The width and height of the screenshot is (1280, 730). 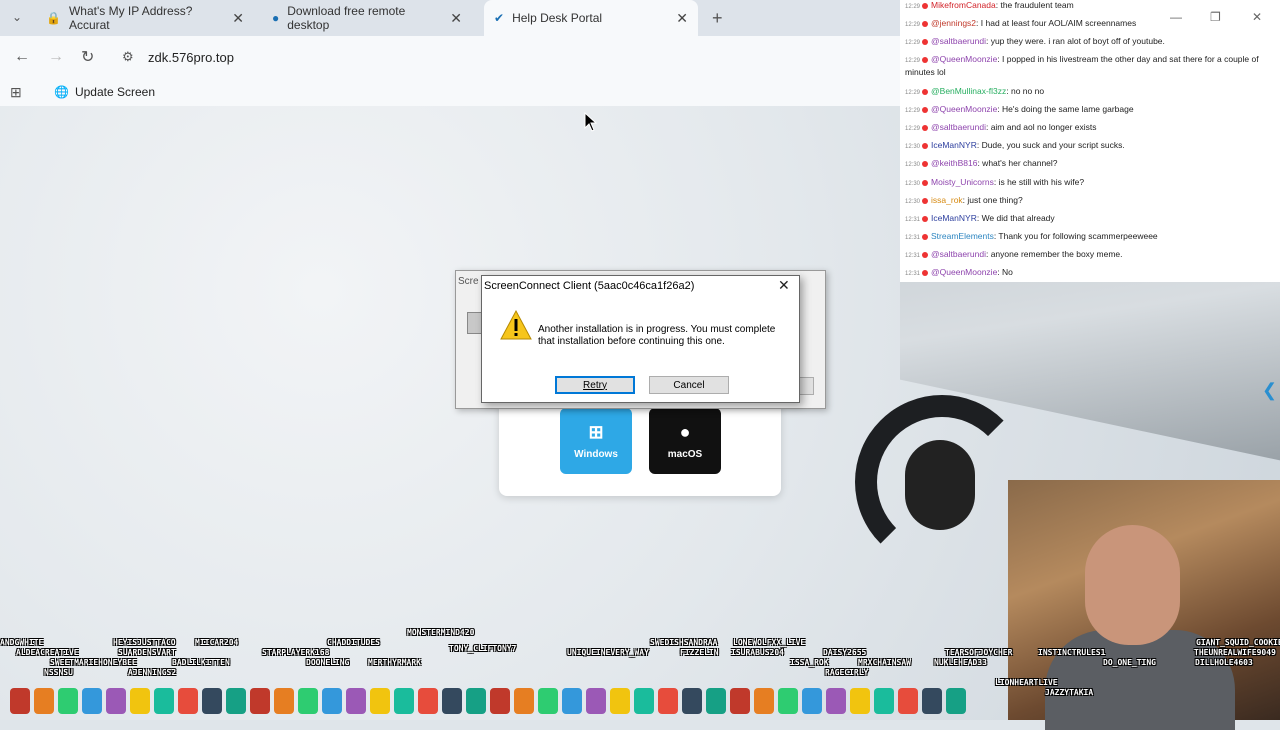 I want to click on chevron-left-icon: ❮, so click(x=1269, y=390).